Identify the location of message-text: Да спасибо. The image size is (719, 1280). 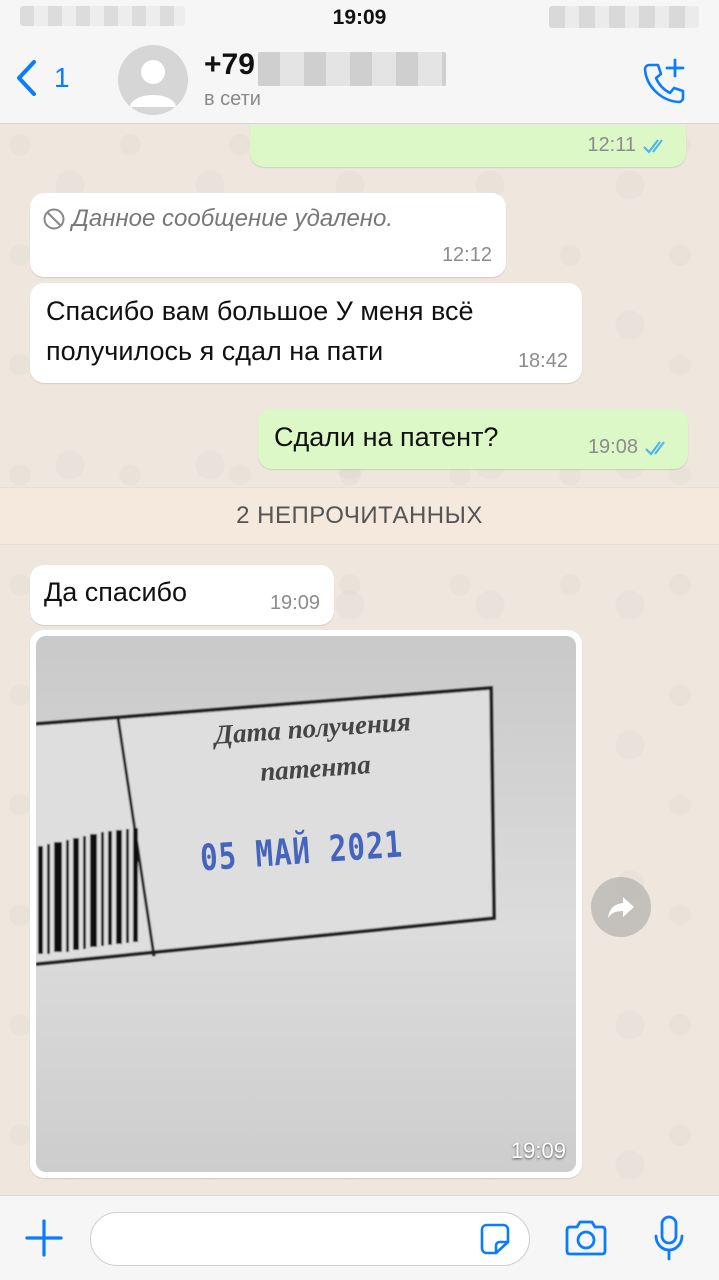
(116, 592).